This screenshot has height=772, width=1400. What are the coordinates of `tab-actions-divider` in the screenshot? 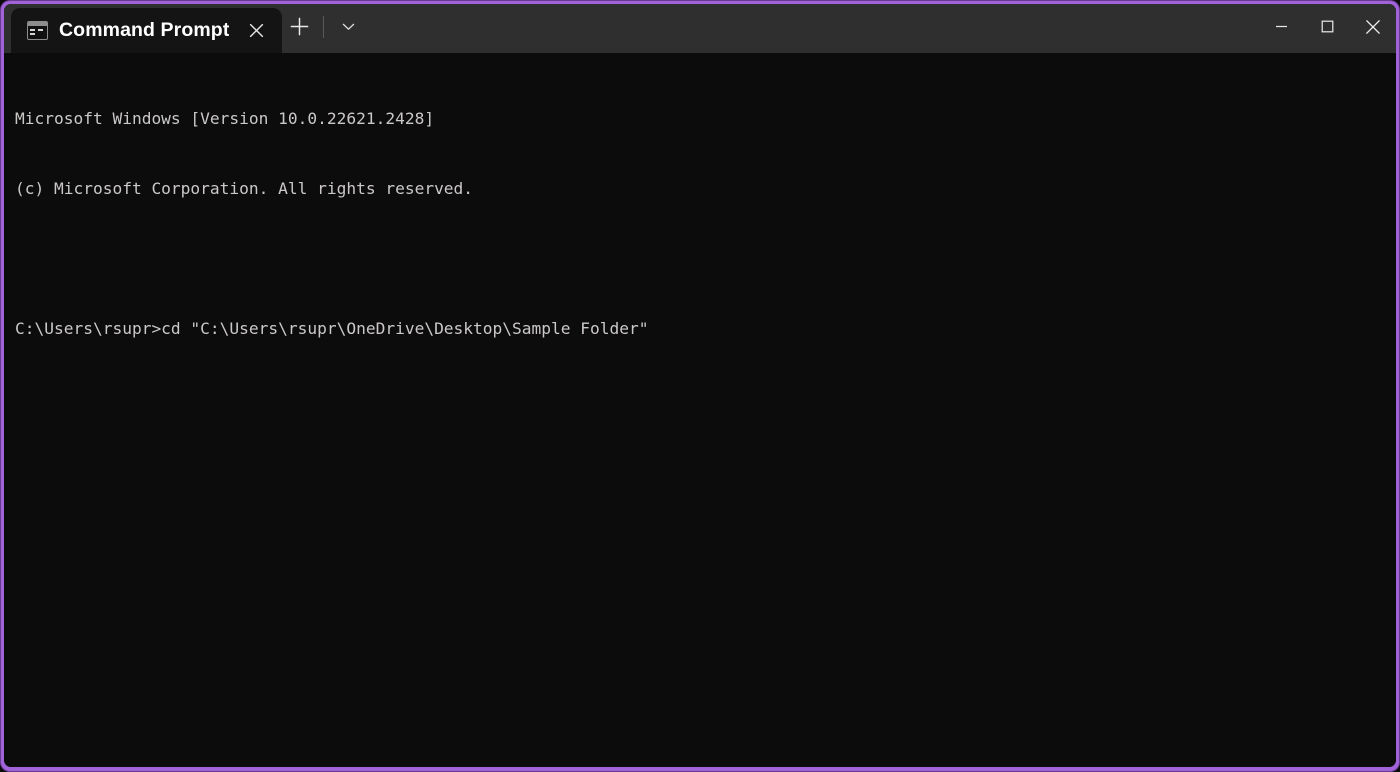 It's located at (324, 26).